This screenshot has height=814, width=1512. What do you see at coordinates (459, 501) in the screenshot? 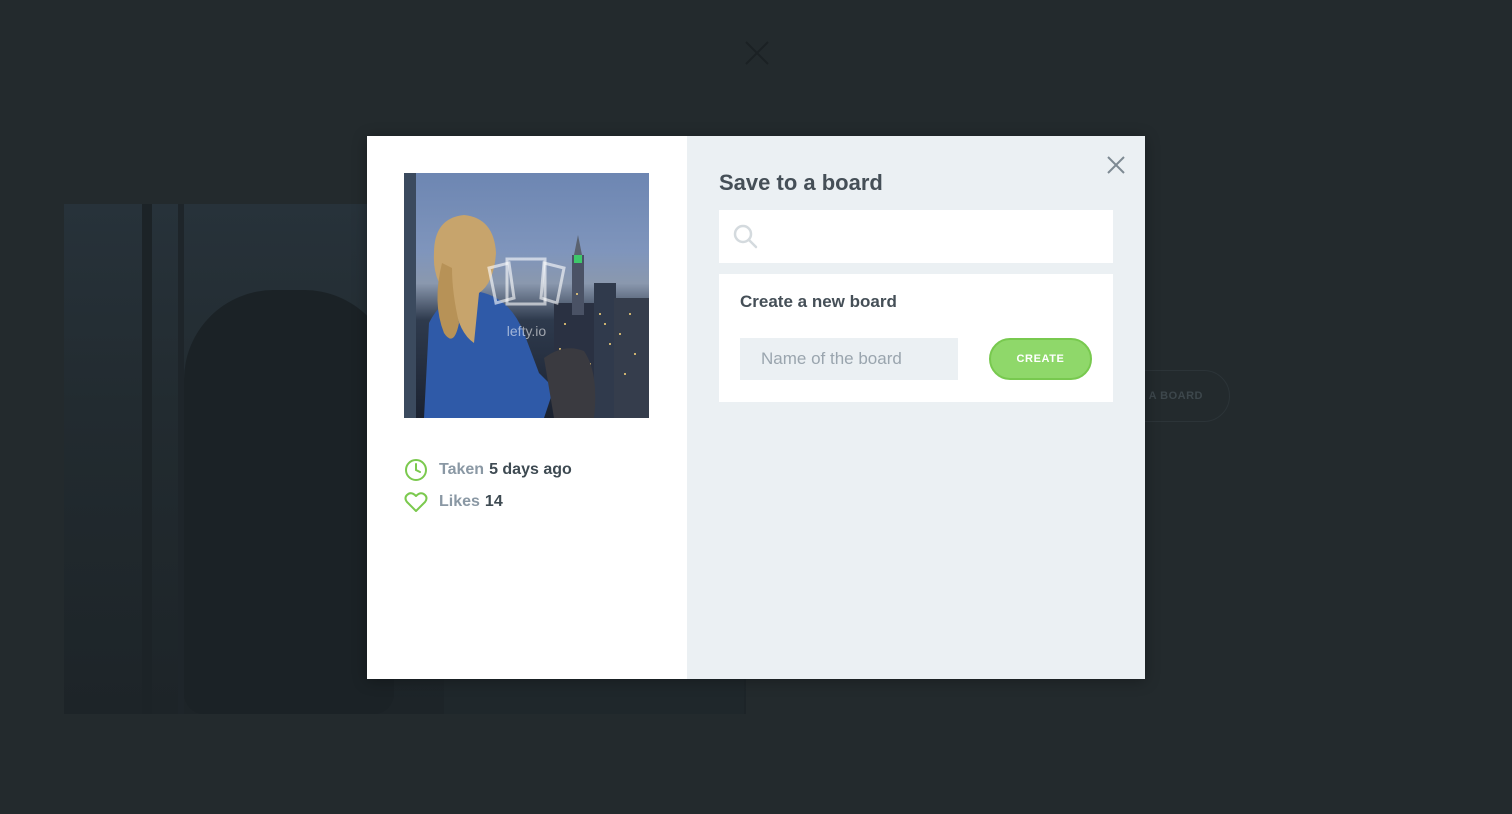
I see `likes-label: Likes` at bounding box center [459, 501].